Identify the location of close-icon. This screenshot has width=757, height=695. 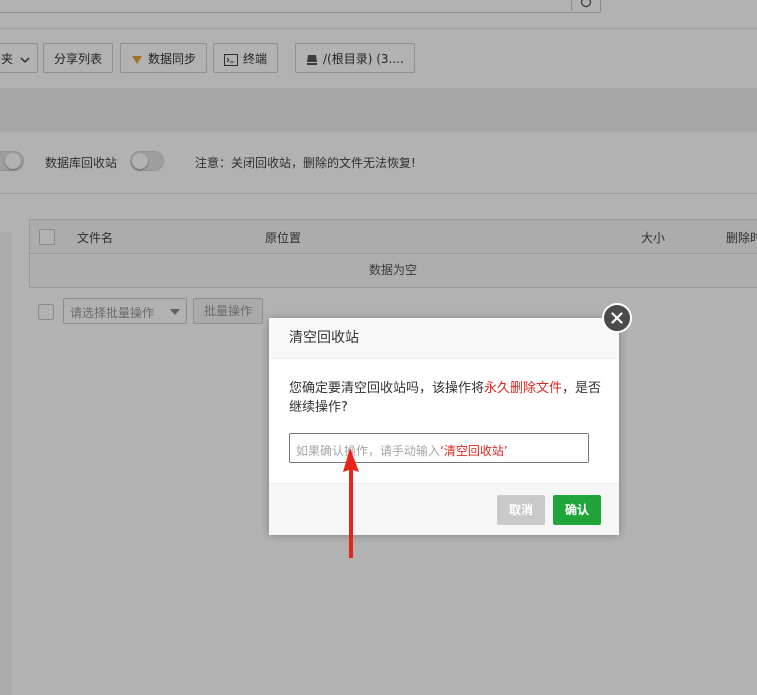
(617, 318).